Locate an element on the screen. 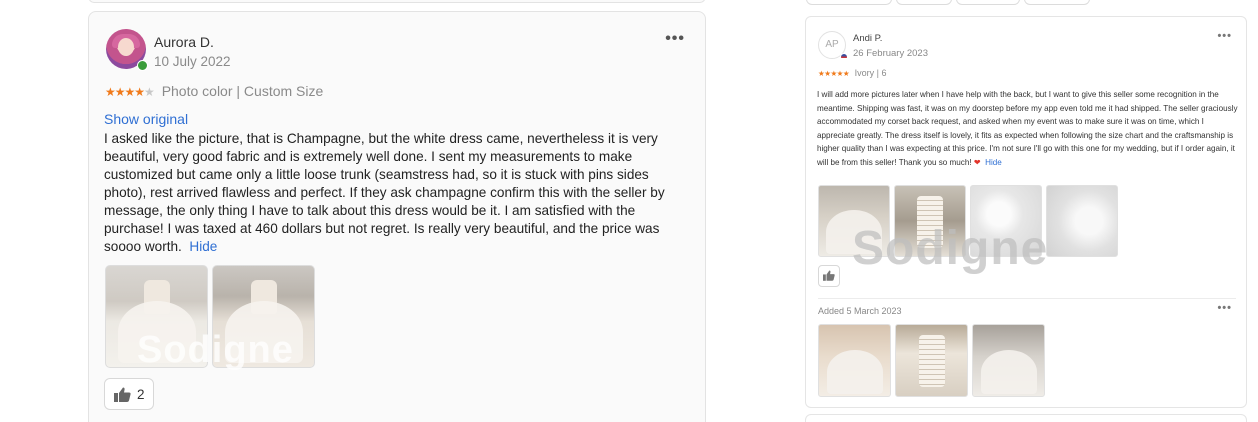  purchase-attributes: Ivory | 6 is located at coordinates (870, 73).